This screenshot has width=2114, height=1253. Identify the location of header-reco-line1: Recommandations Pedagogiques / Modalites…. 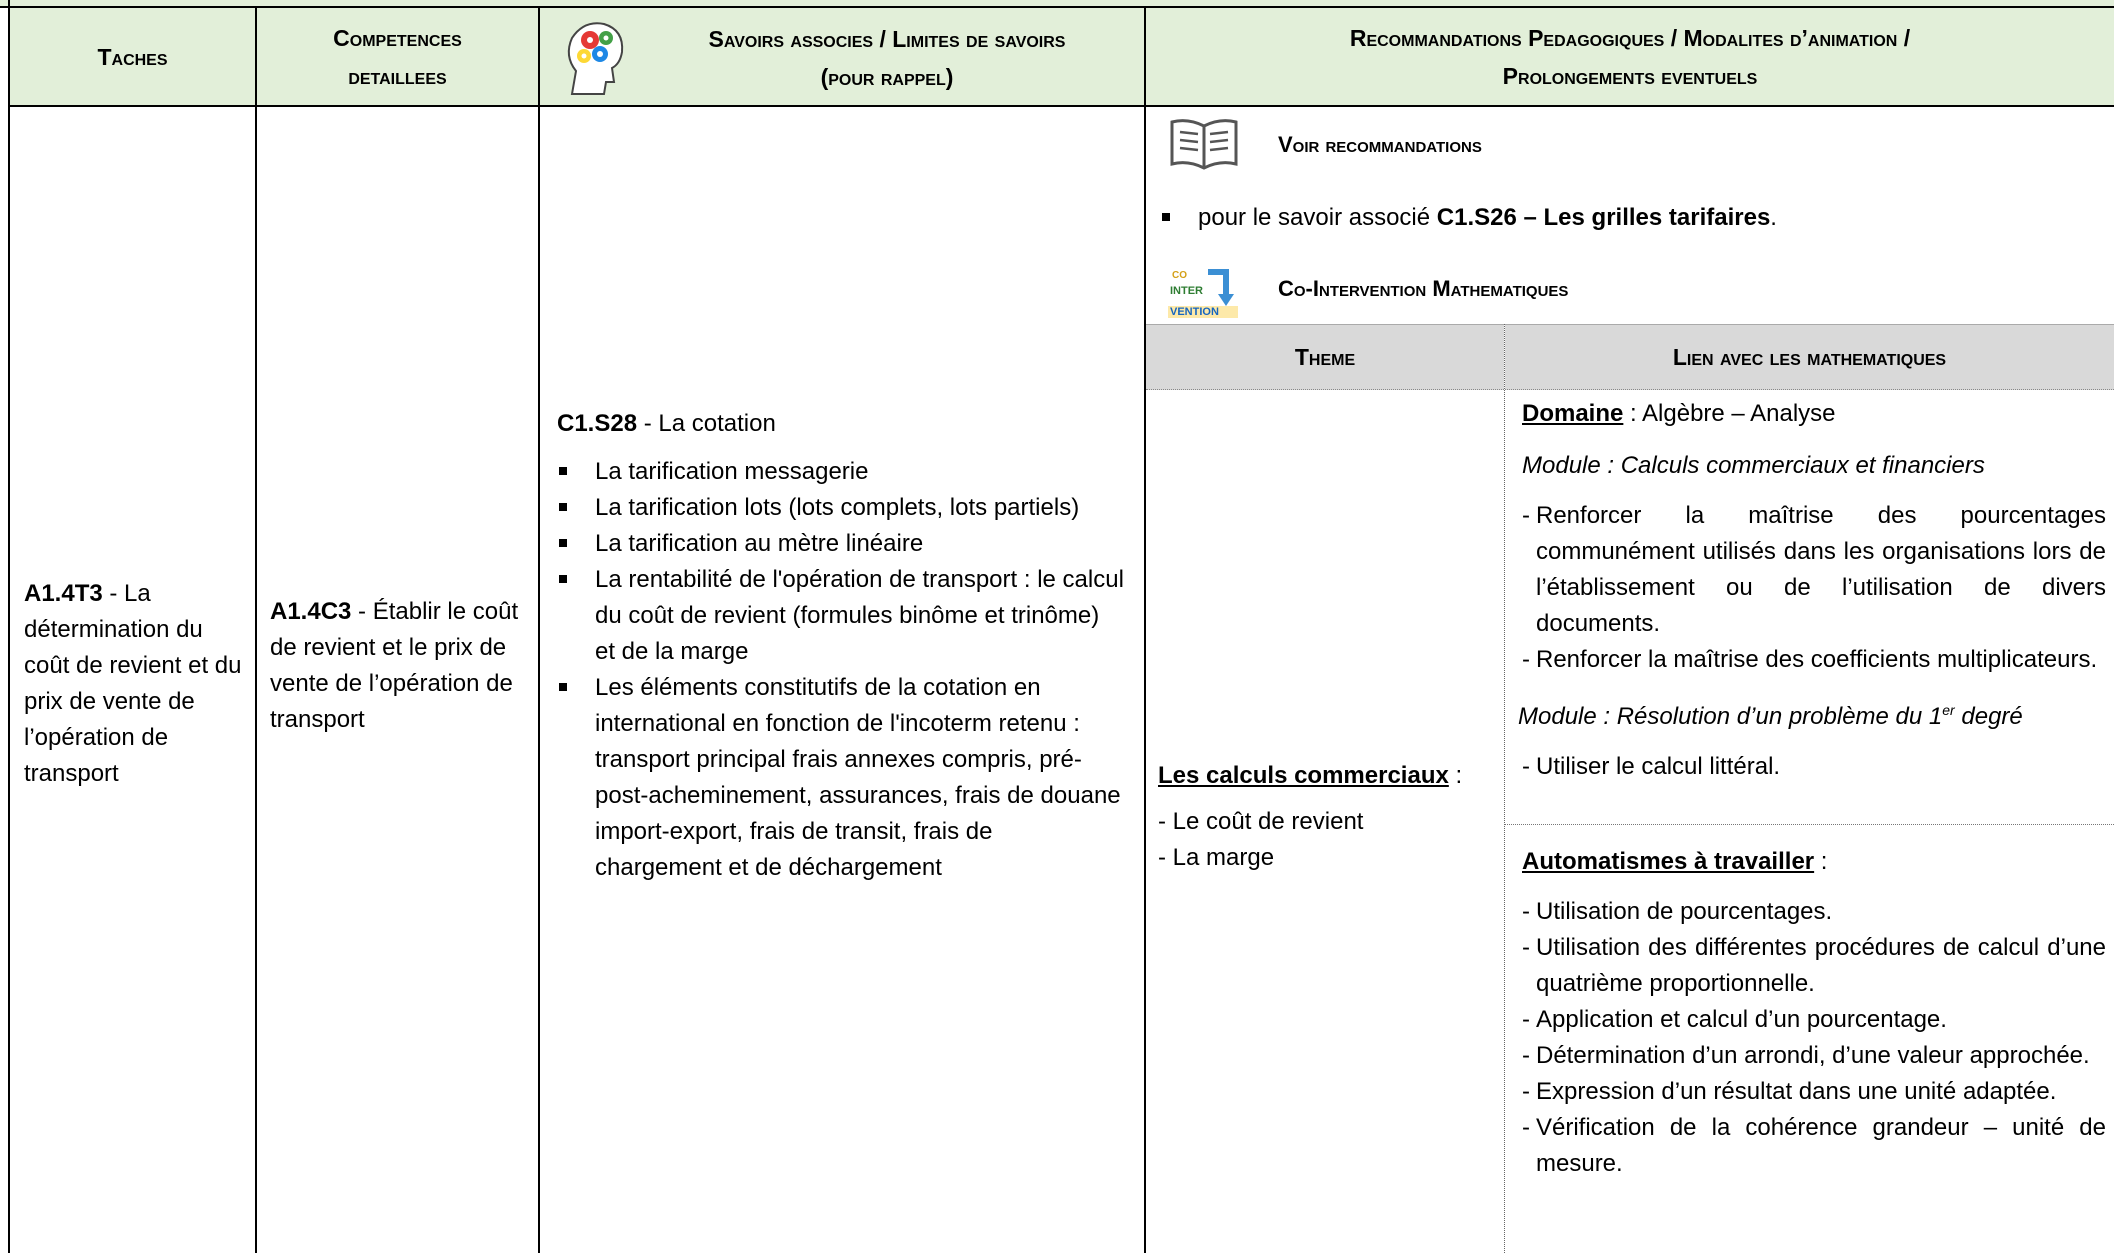
(1630, 37).